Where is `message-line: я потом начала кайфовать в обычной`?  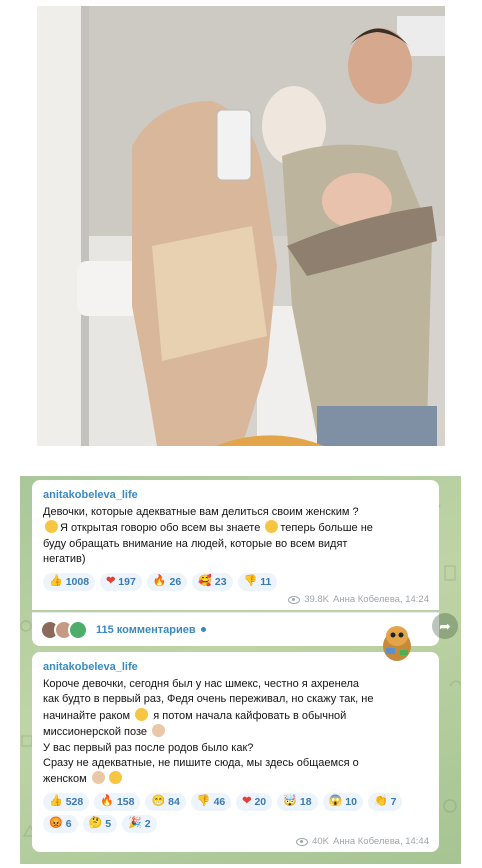 message-line: я потом начала кайфовать в обычной is located at coordinates (250, 715).